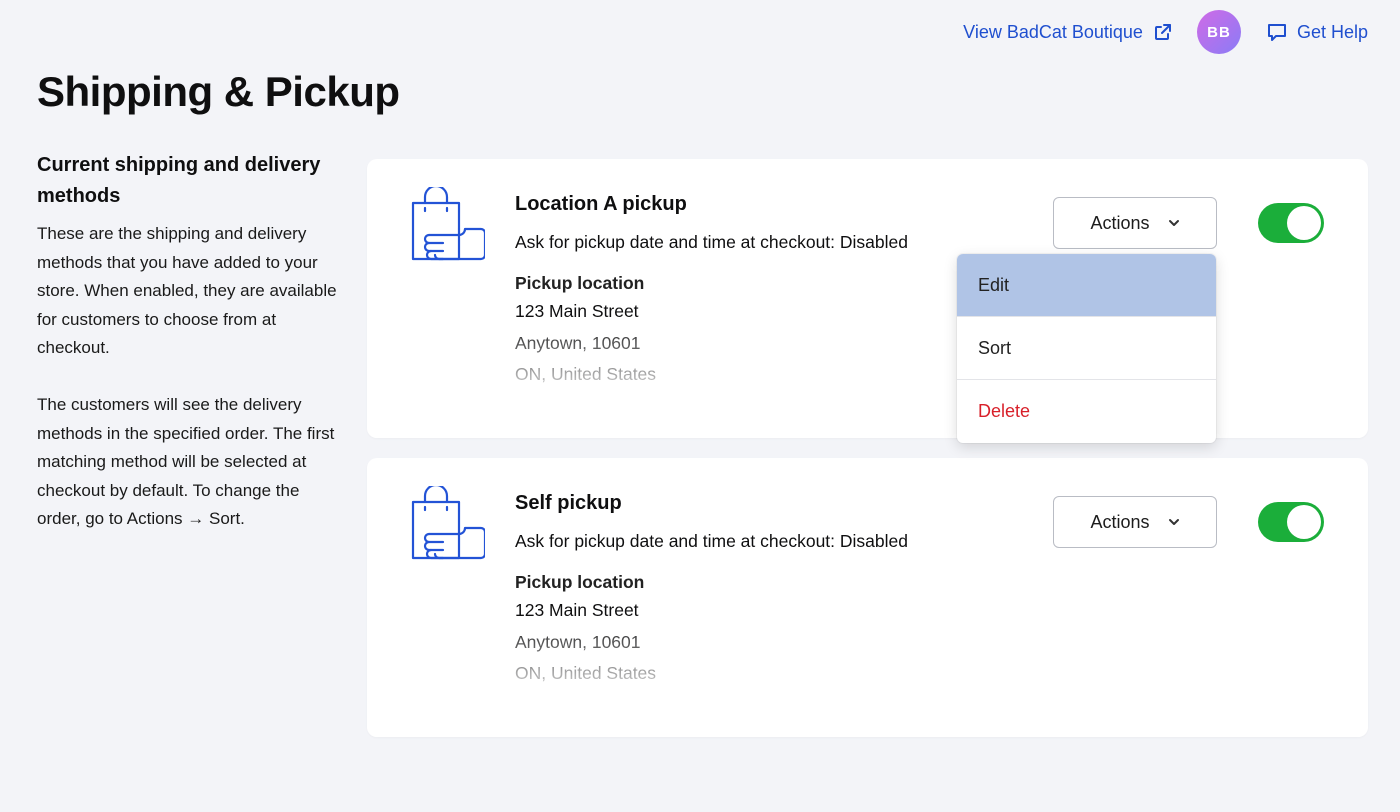 The height and width of the screenshot is (812, 1400). Describe the element at coordinates (577, 610) in the screenshot. I see `address-line-1: 123 Main Street` at that location.